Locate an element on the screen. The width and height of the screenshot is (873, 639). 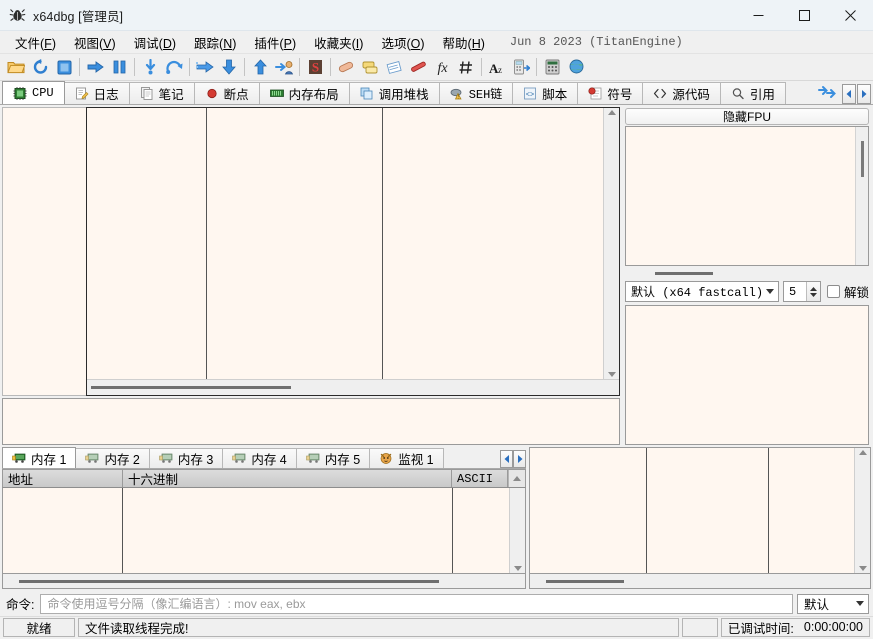
menu-help: 帮助(H) is located at coordinates (464, 42).